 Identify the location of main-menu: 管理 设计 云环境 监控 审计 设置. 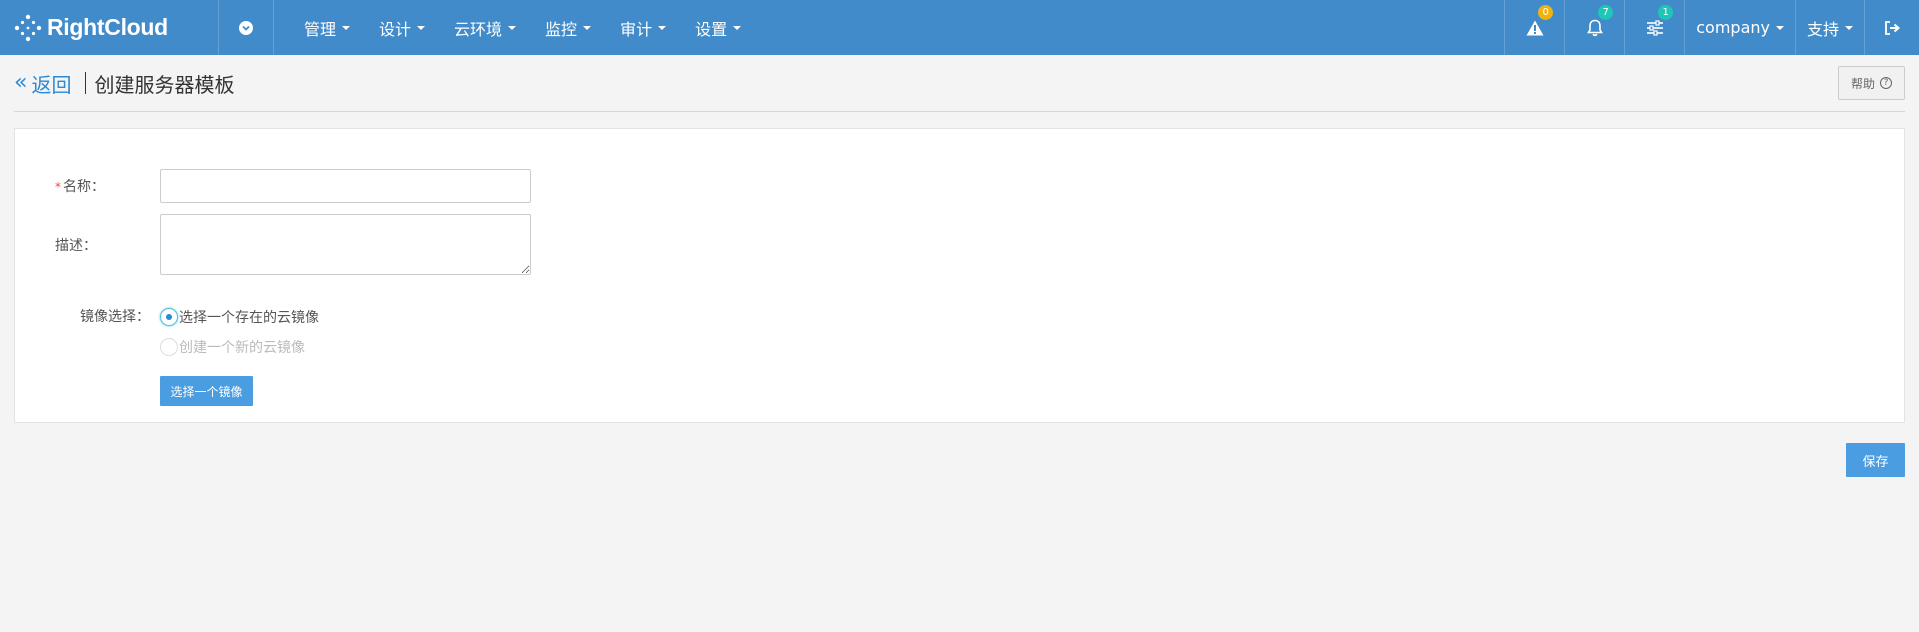
(514, 27).